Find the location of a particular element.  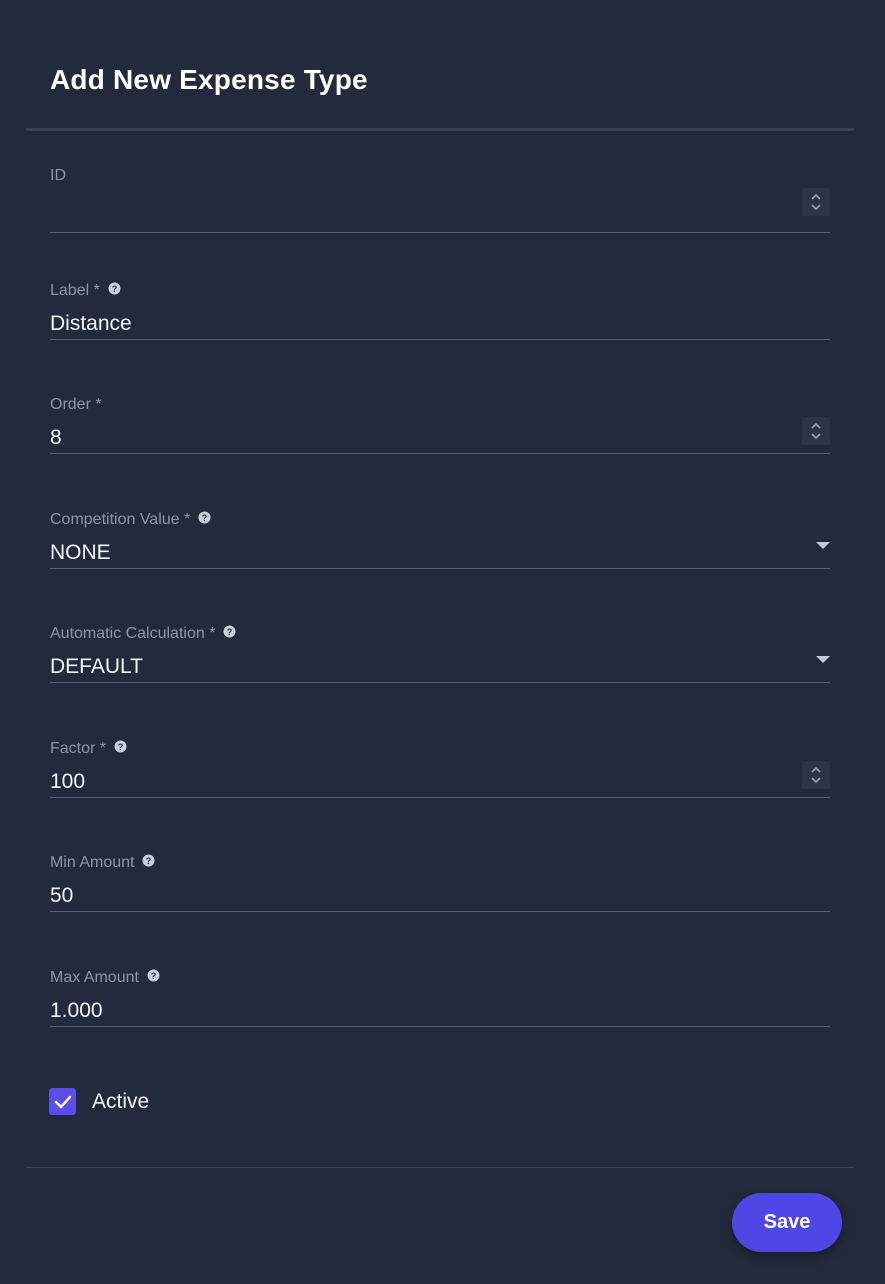

min-amount-input: 50 is located at coordinates (61, 896).